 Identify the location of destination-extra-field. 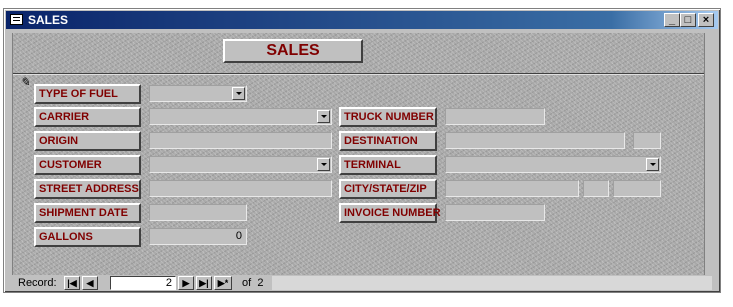
(647, 140).